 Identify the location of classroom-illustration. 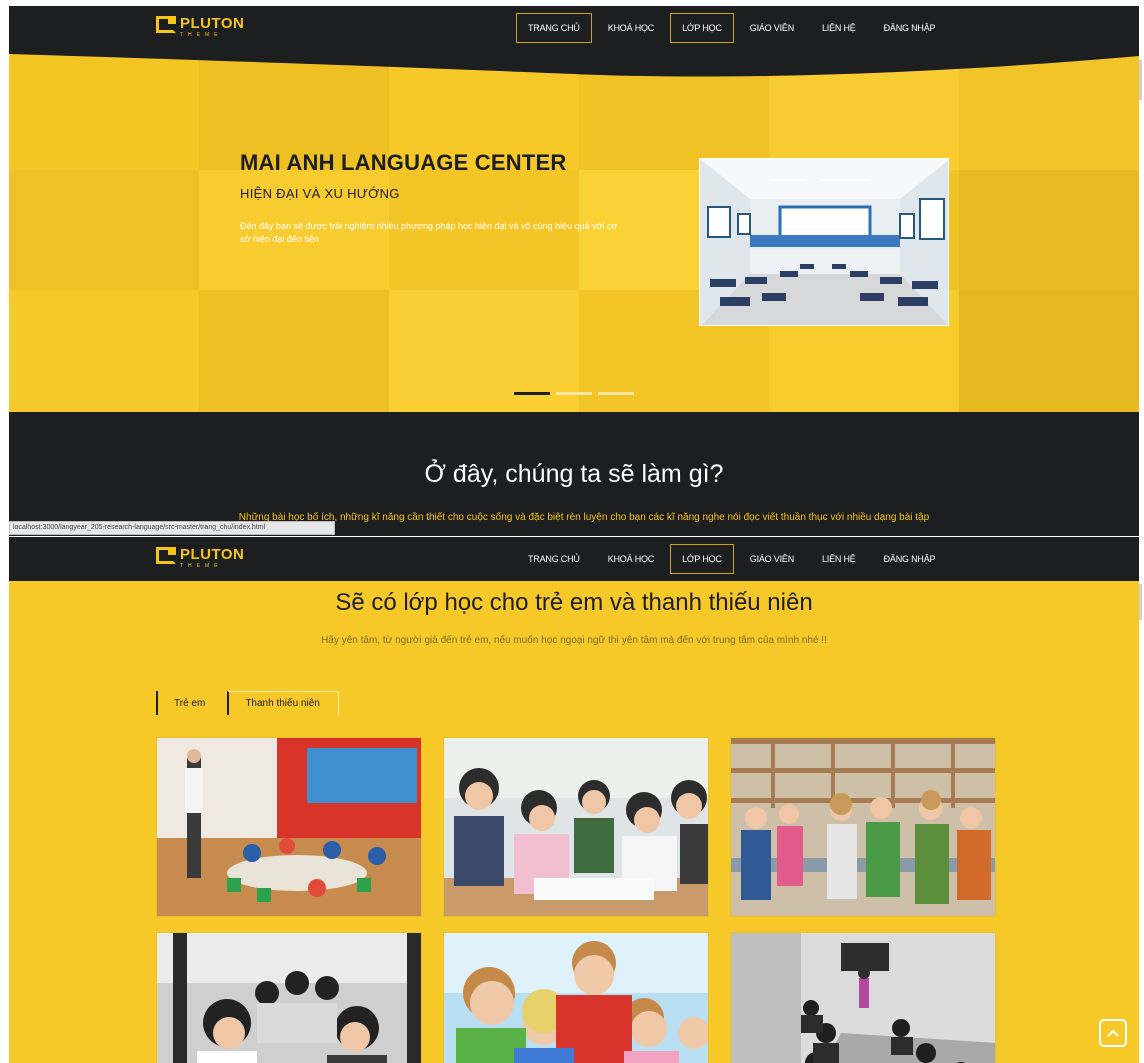
(824, 242).